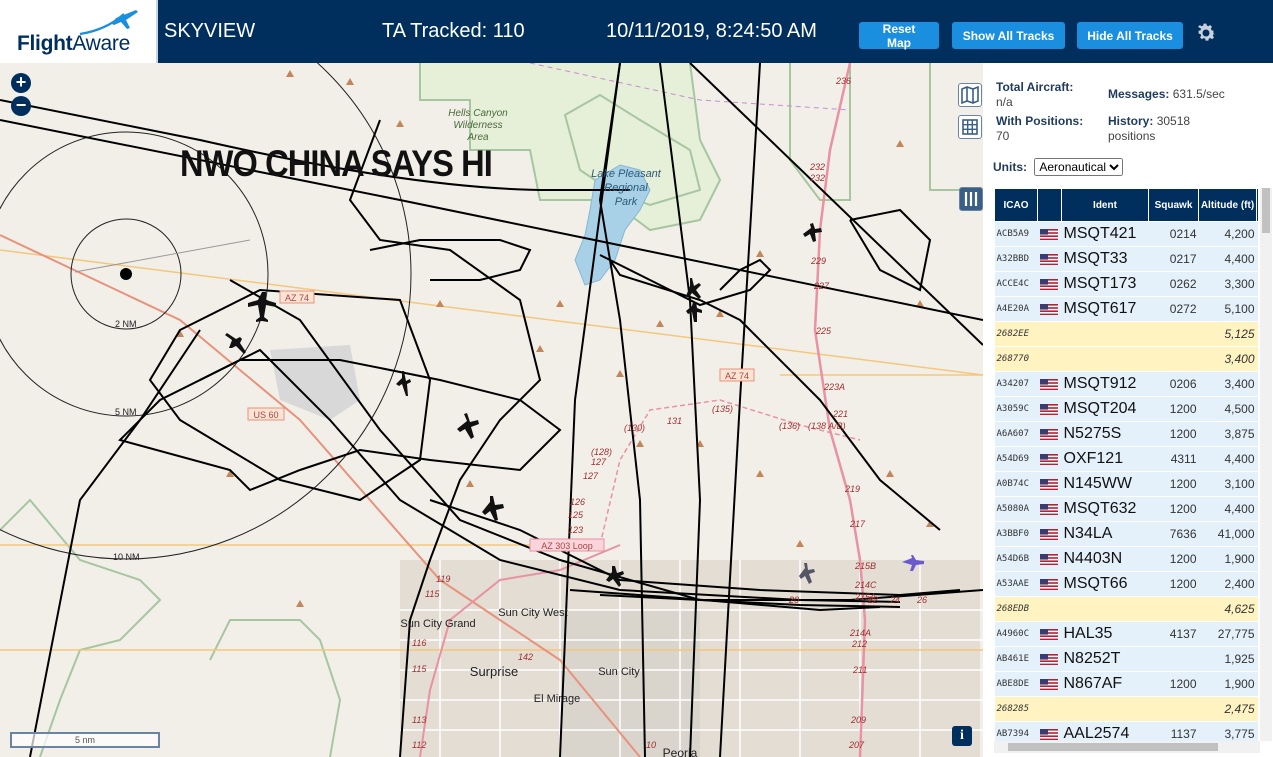  Describe the element at coordinates (1139, 94) in the screenshot. I see `messages-label: Messages:` at that location.